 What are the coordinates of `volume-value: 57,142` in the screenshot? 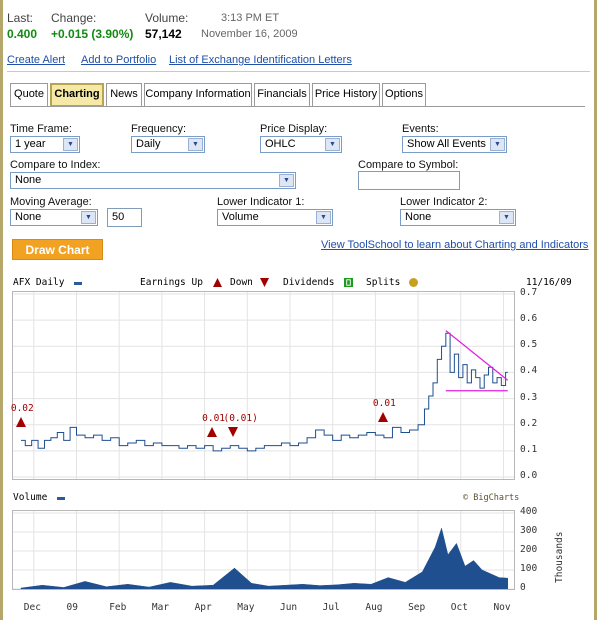 It's located at (163, 34).